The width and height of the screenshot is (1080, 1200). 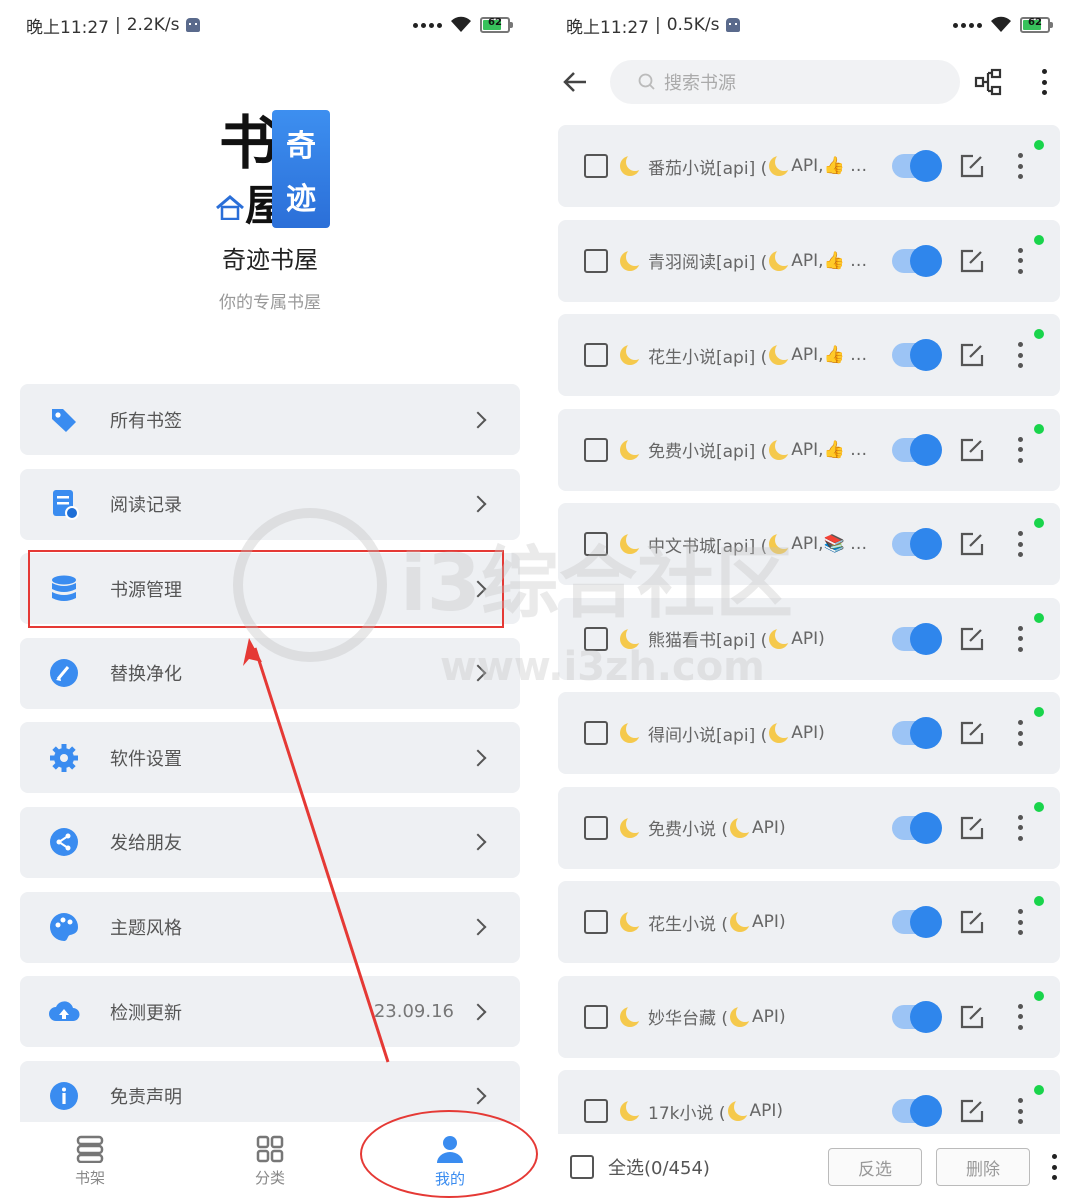 What do you see at coordinates (700, 83) in the screenshot?
I see `search-placeholder: 搜索书源` at bounding box center [700, 83].